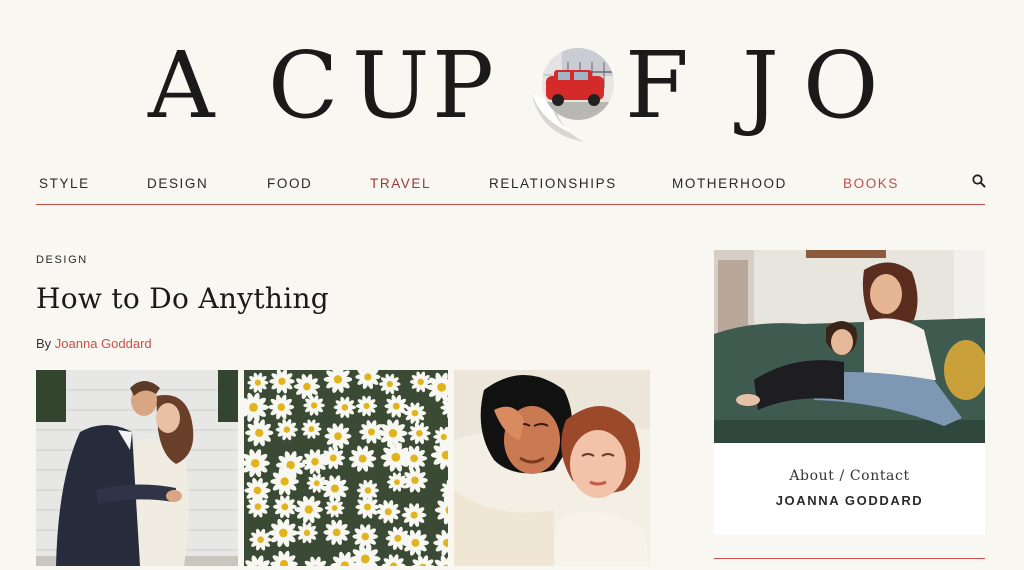  I want to click on nav-item-relationships: RELATIONSHIPS, so click(553, 183).